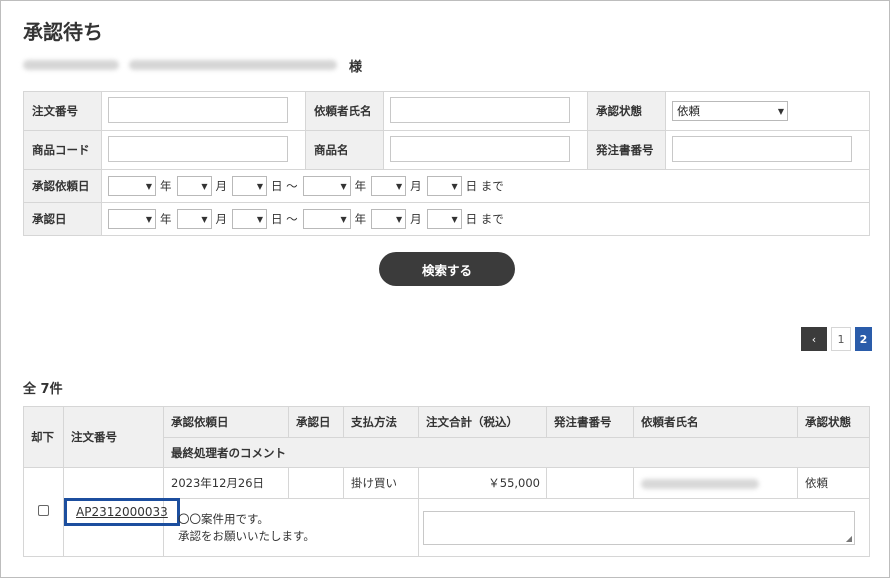 The image size is (890, 578). I want to click on product-code-label: 商品コード, so click(62, 150).